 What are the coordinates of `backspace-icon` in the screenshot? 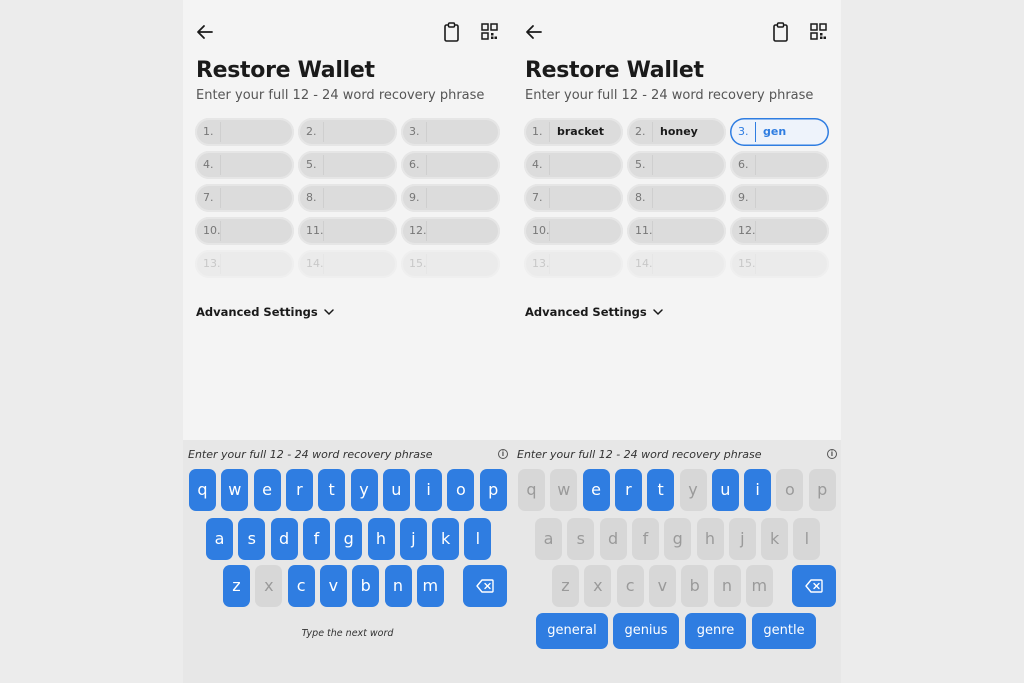 It's located at (485, 586).